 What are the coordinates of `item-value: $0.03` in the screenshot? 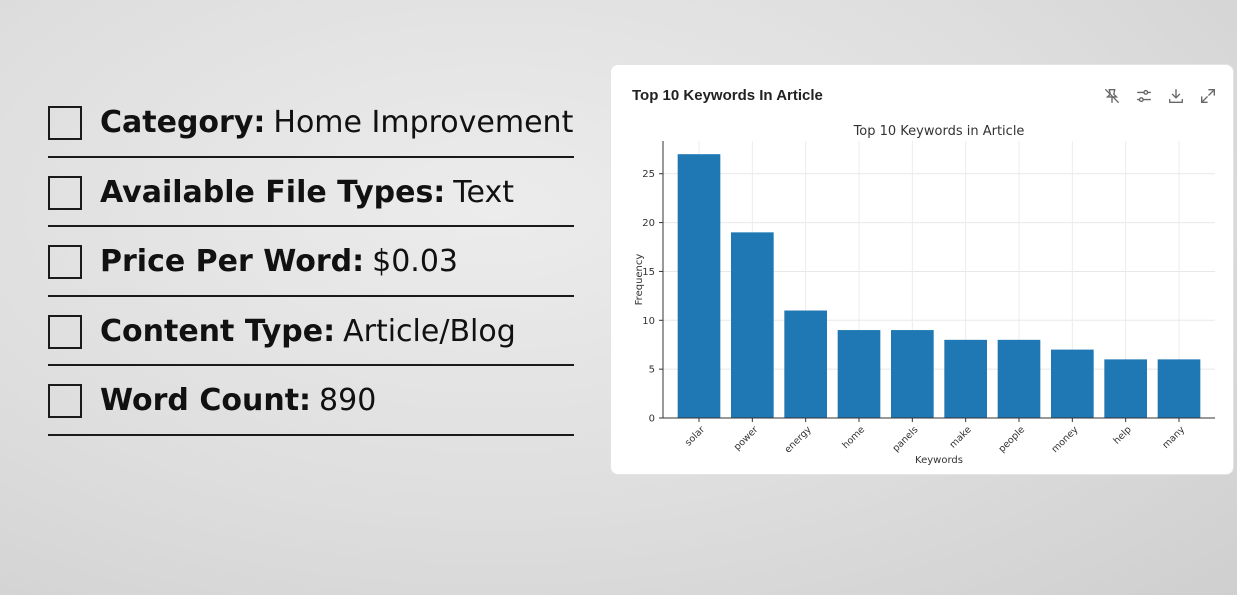 It's located at (415, 261).